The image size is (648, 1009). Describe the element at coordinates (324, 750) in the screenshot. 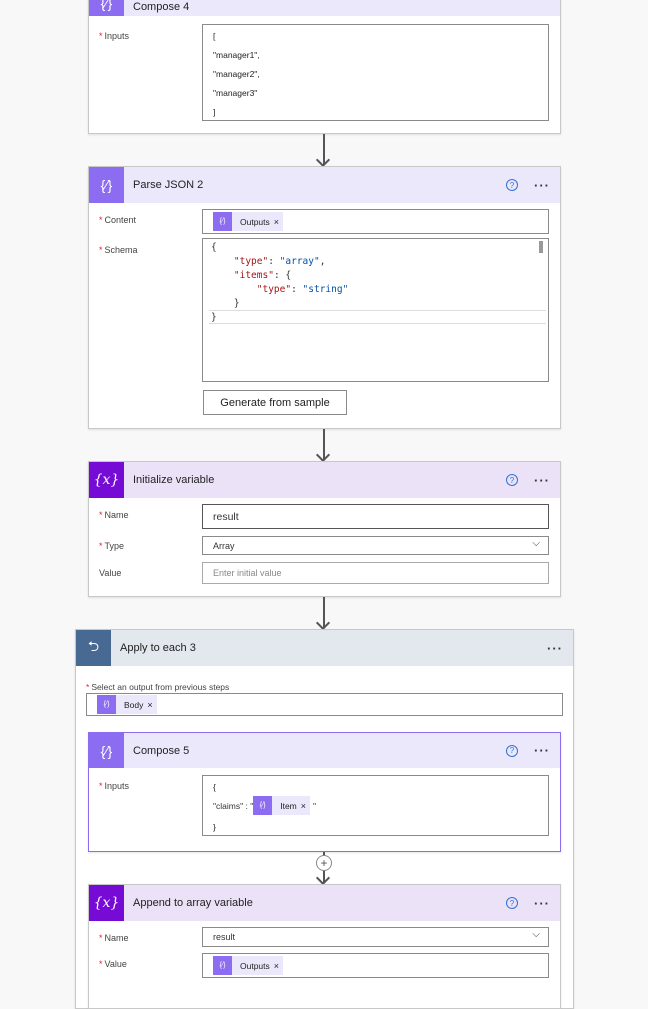

I see `compose-5-header: {⁄} Compose 5 ? ···` at that location.